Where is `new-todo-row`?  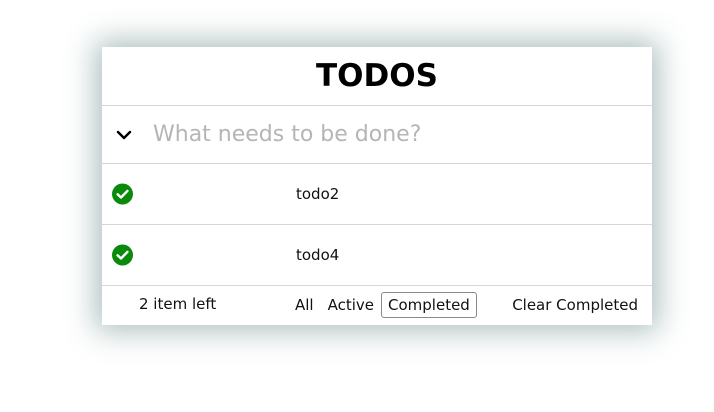 new-todo-row is located at coordinates (377, 135).